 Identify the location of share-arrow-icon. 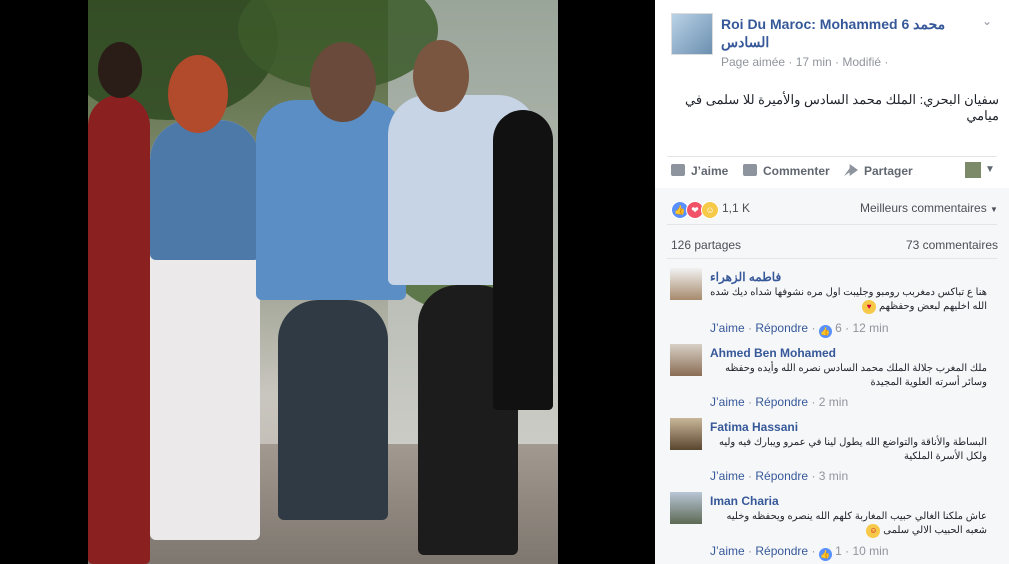
(851, 170).